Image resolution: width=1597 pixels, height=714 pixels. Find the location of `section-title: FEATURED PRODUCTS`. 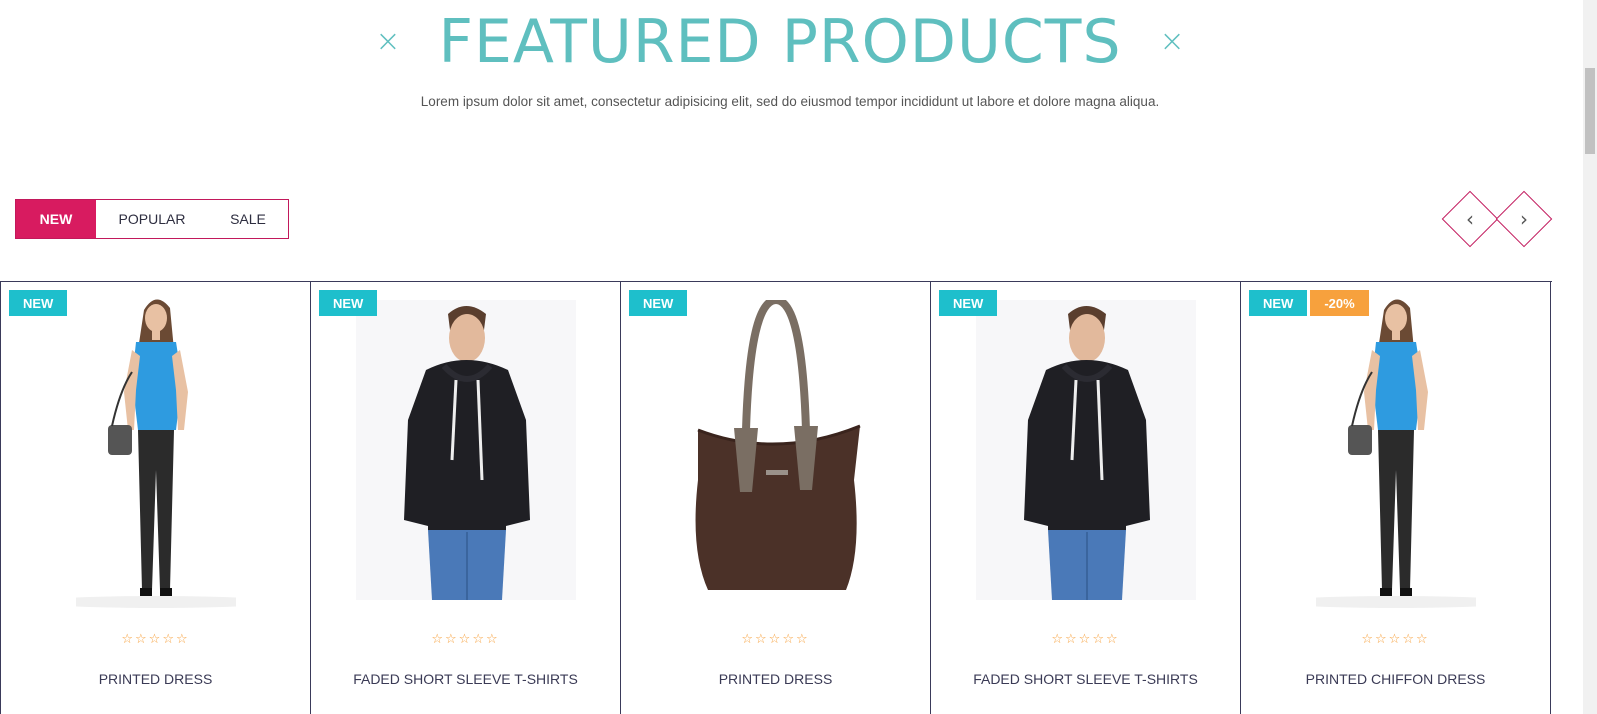

section-title: FEATURED PRODUCTS is located at coordinates (780, 42).